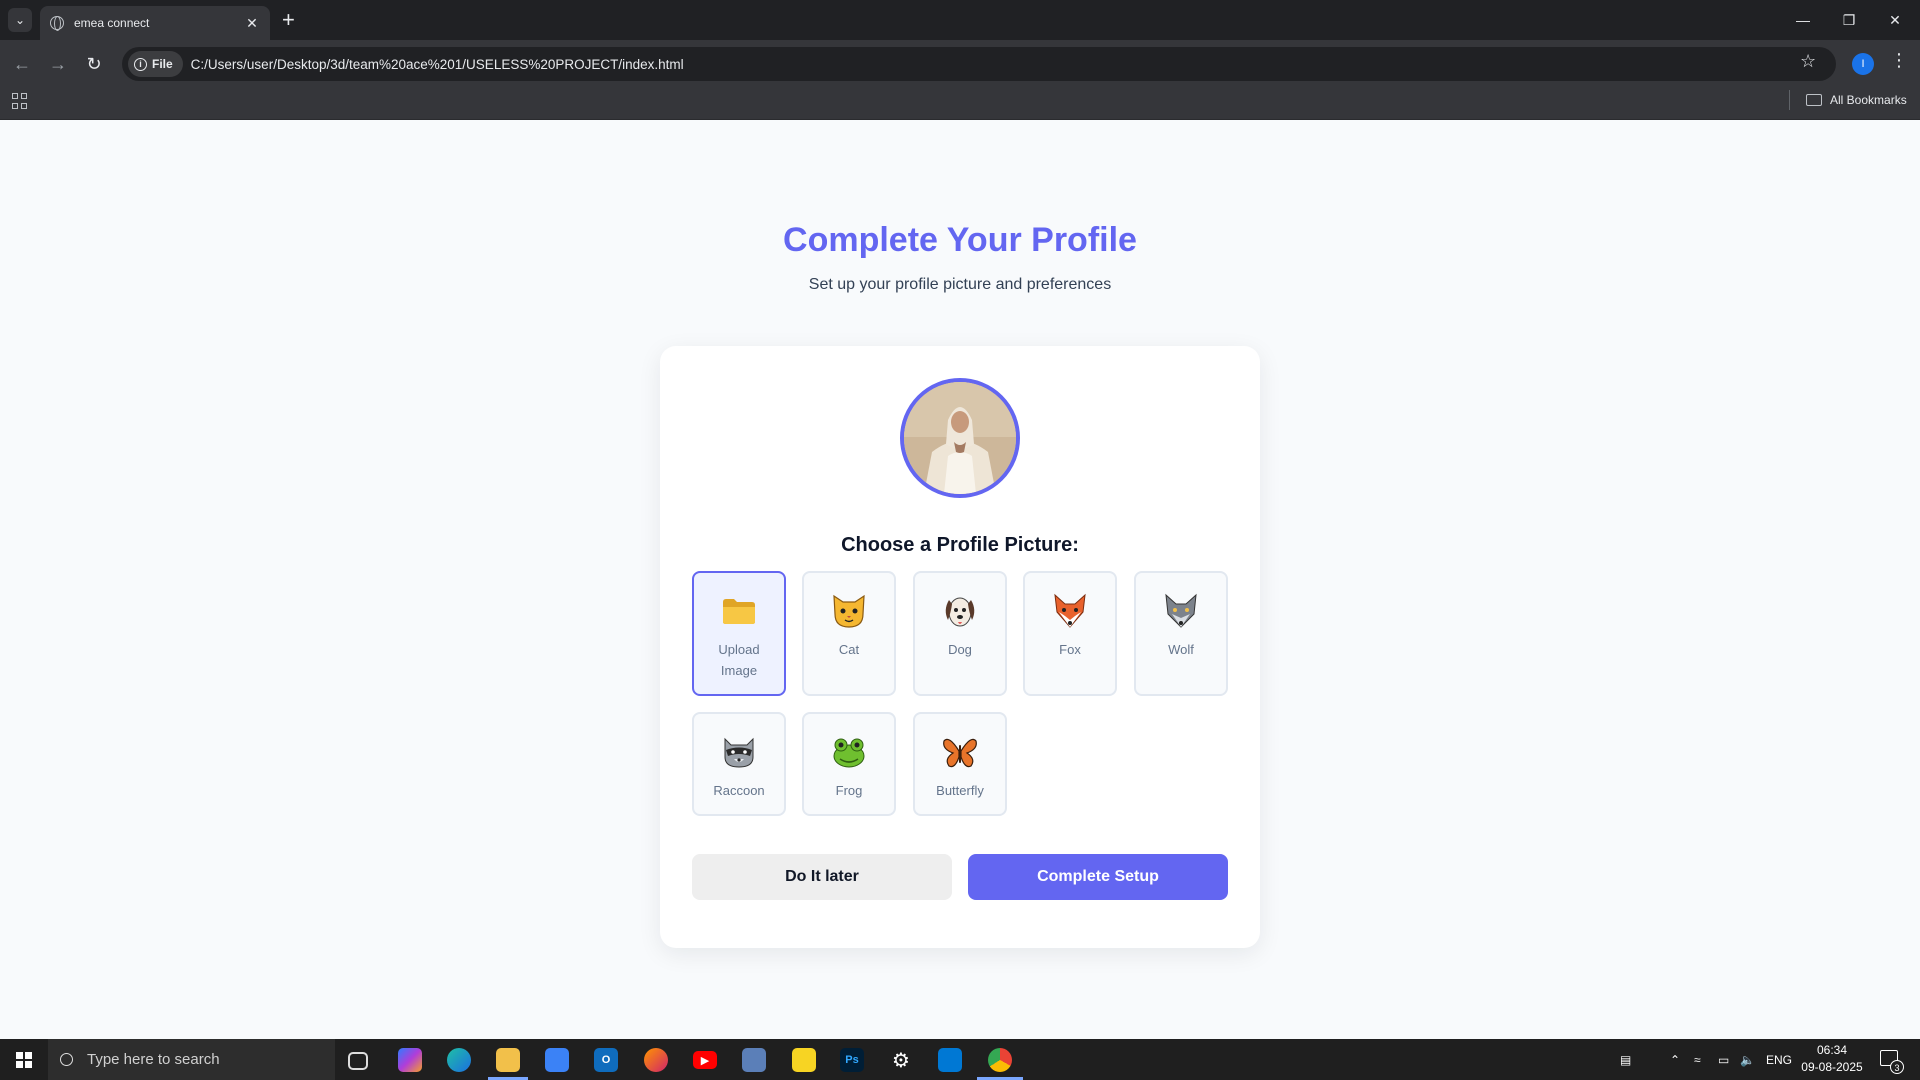 Image resolution: width=1920 pixels, height=1080 pixels. I want to click on complete-setup-button: Complete Setup, so click(1098, 877).